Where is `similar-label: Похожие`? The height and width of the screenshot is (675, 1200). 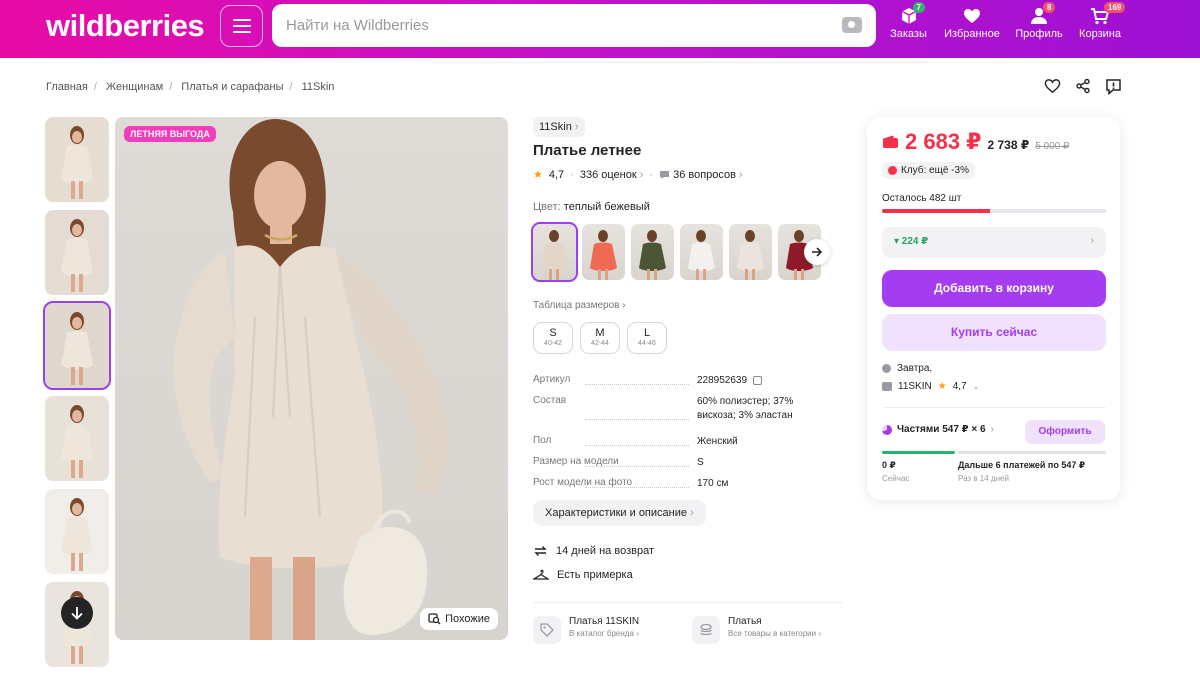
similar-label: Похожие is located at coordinates (467, 619).